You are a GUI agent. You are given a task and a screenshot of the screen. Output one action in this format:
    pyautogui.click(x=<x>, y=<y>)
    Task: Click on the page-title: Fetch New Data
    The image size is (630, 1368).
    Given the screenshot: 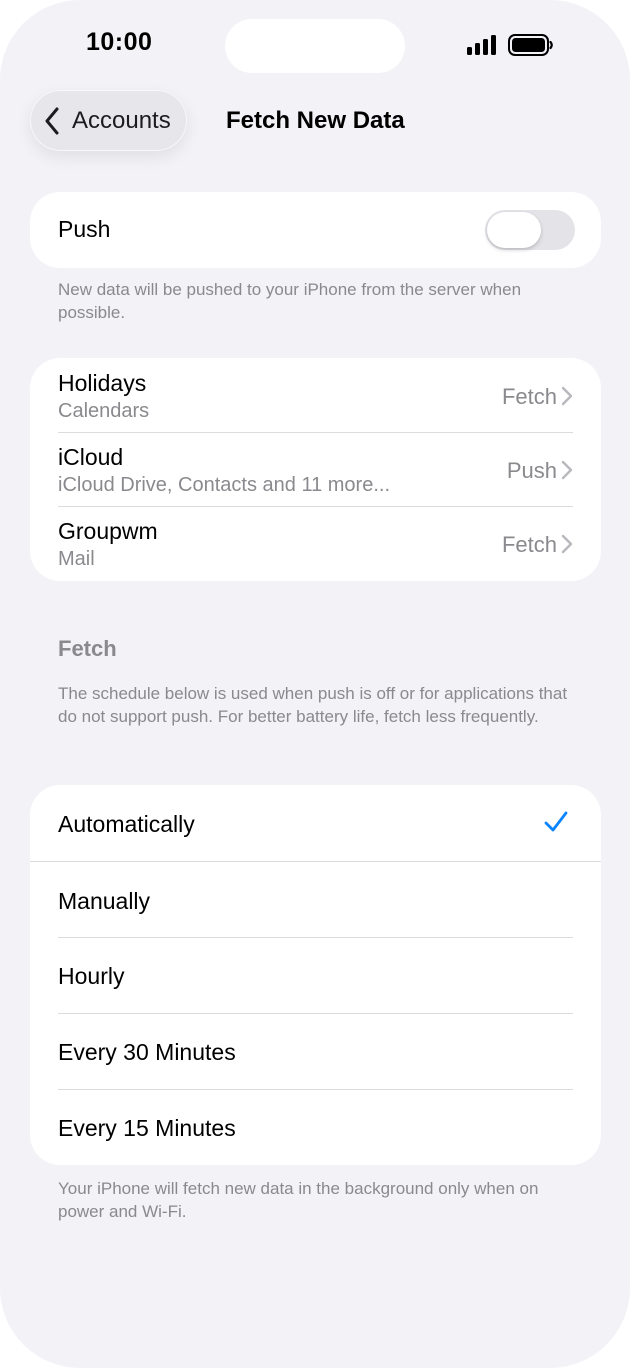 What is the action you would take?
    pyautogui.click(x=315, y=120)
    